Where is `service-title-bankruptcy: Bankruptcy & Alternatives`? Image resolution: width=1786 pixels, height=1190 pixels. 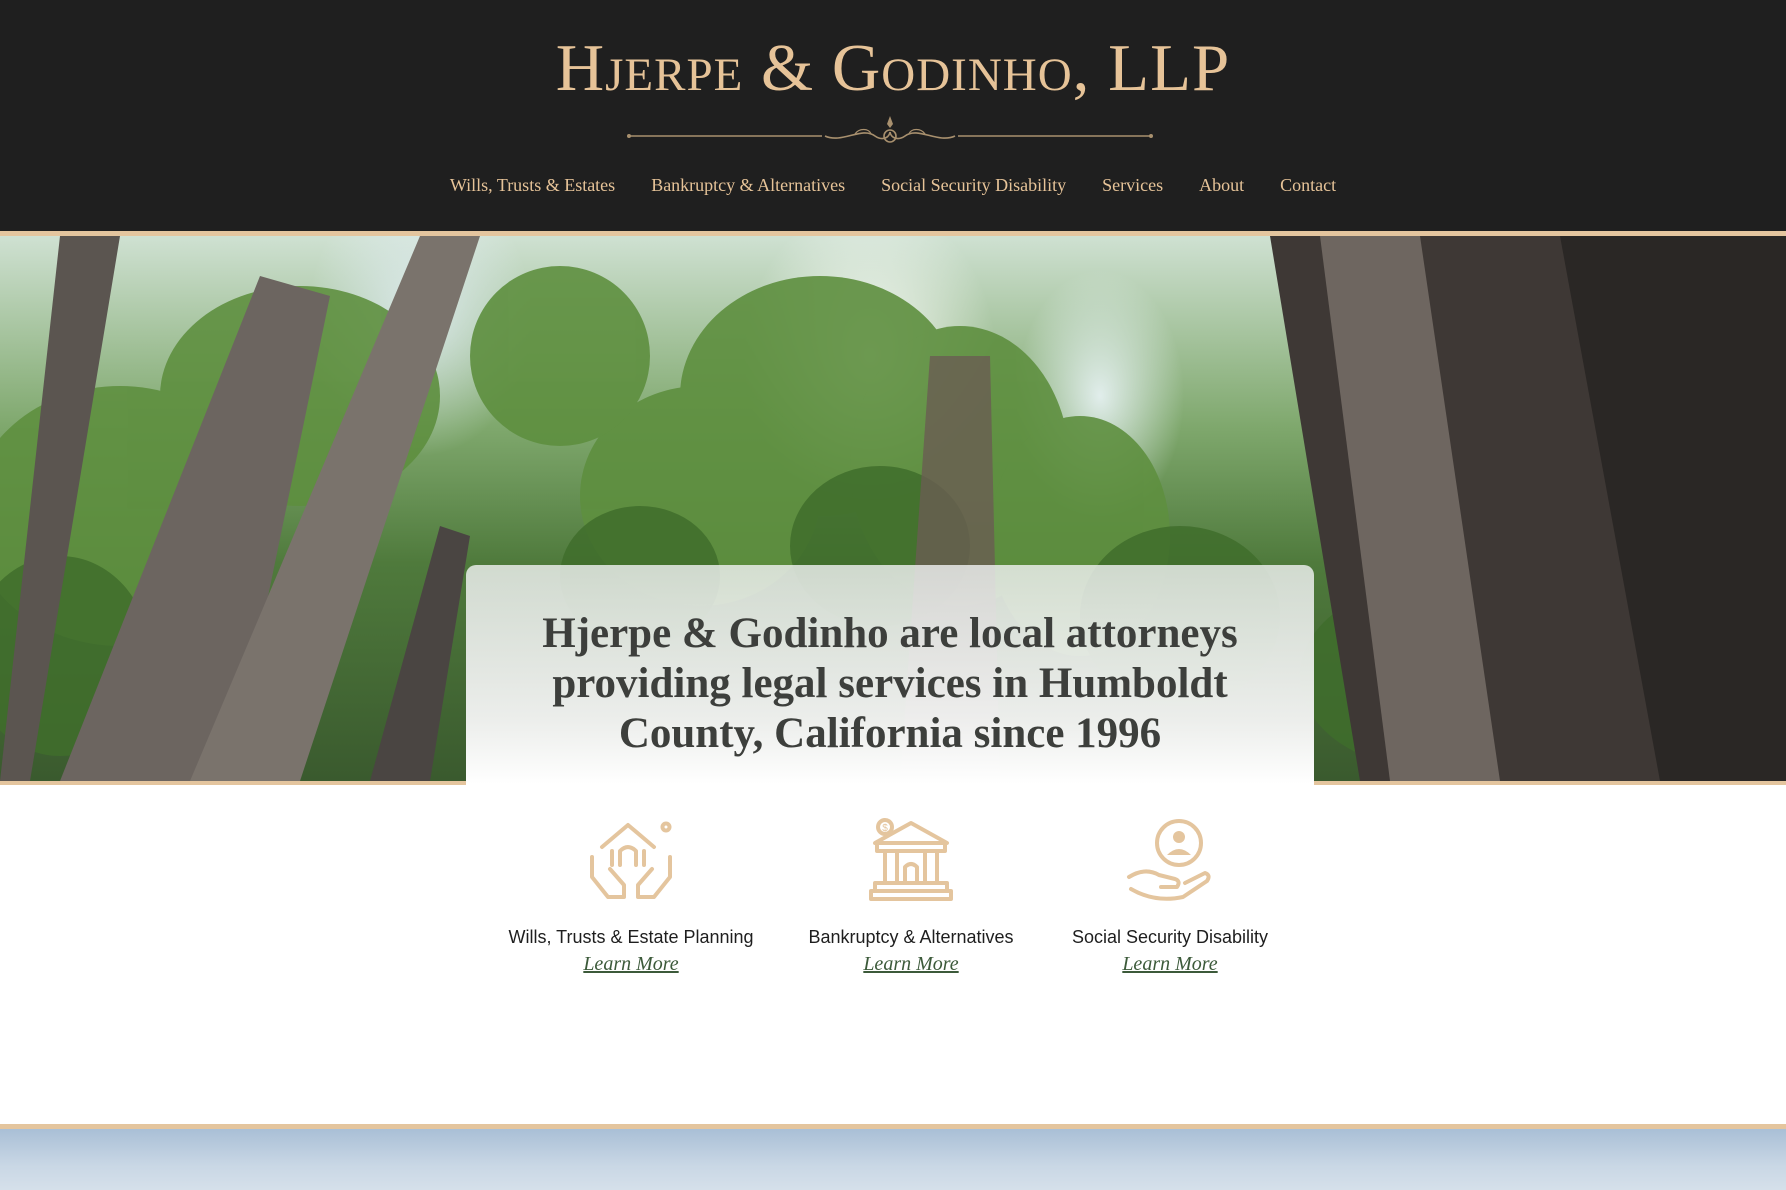 service-title-bankruptcy: Bankruptcy & Alternatives is located at coordinates (911, 937).